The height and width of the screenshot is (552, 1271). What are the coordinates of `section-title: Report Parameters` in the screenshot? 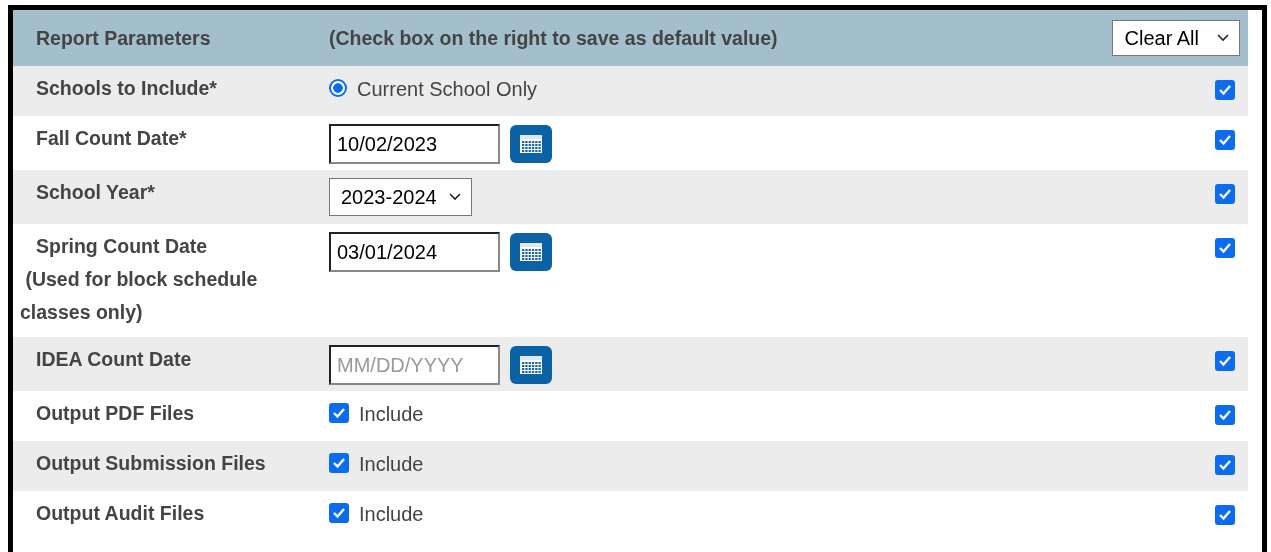 It's located at (123, 38).